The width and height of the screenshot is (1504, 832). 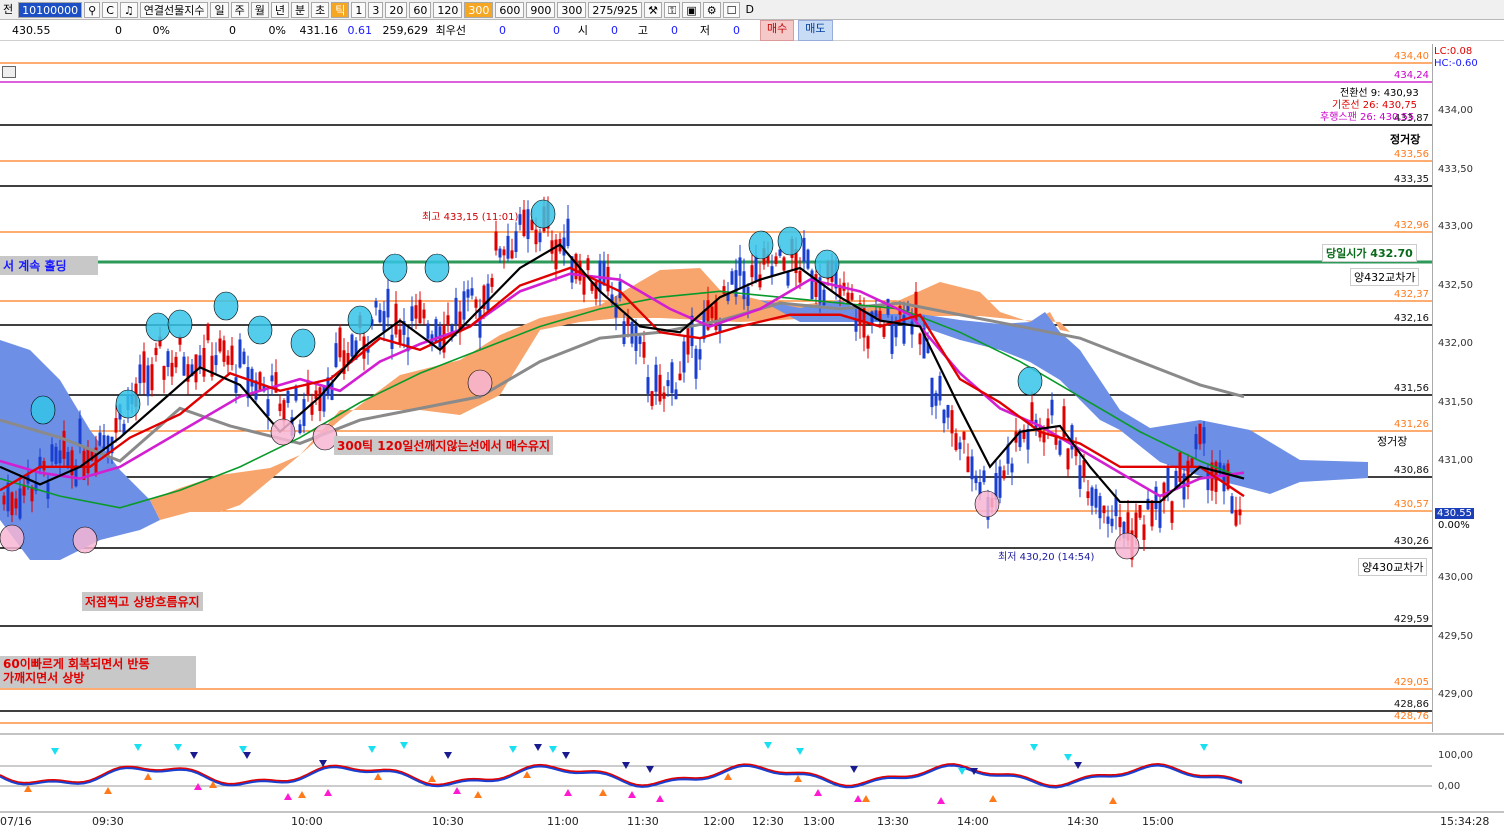 I want to click on note-rebound-line1: 60이빠르게 회복되면서 반등, so click(x=76, y=664).